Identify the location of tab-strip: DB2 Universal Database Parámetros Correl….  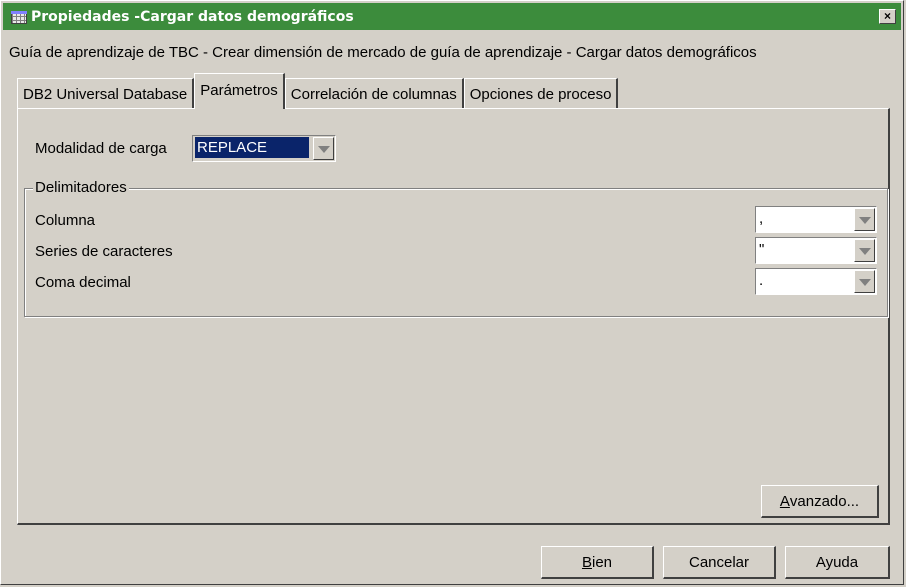
(318, 91).